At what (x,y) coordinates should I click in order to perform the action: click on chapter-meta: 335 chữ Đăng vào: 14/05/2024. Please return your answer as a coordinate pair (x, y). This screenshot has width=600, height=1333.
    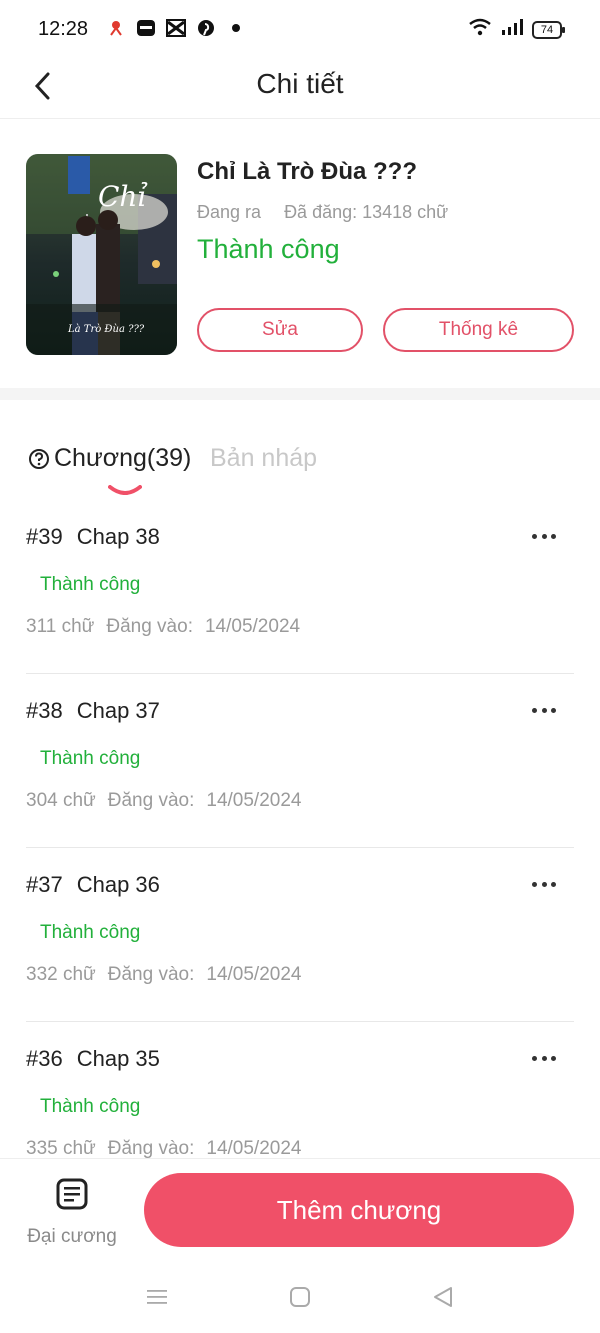
    Looking at the image, I should click on (169, 1149).